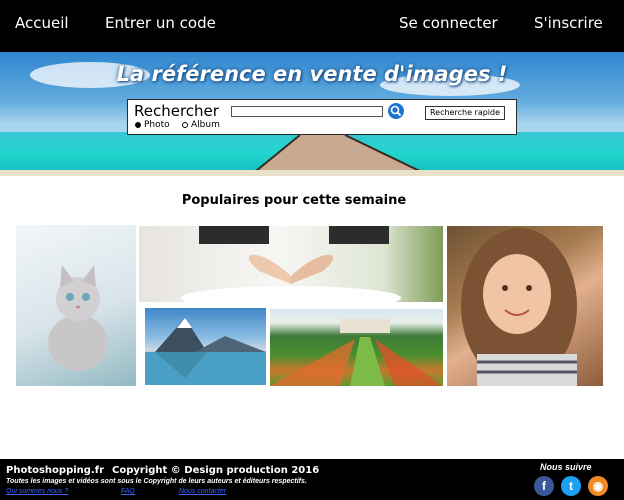  I want to click on smiling-girl-photo, so click(525, 306).